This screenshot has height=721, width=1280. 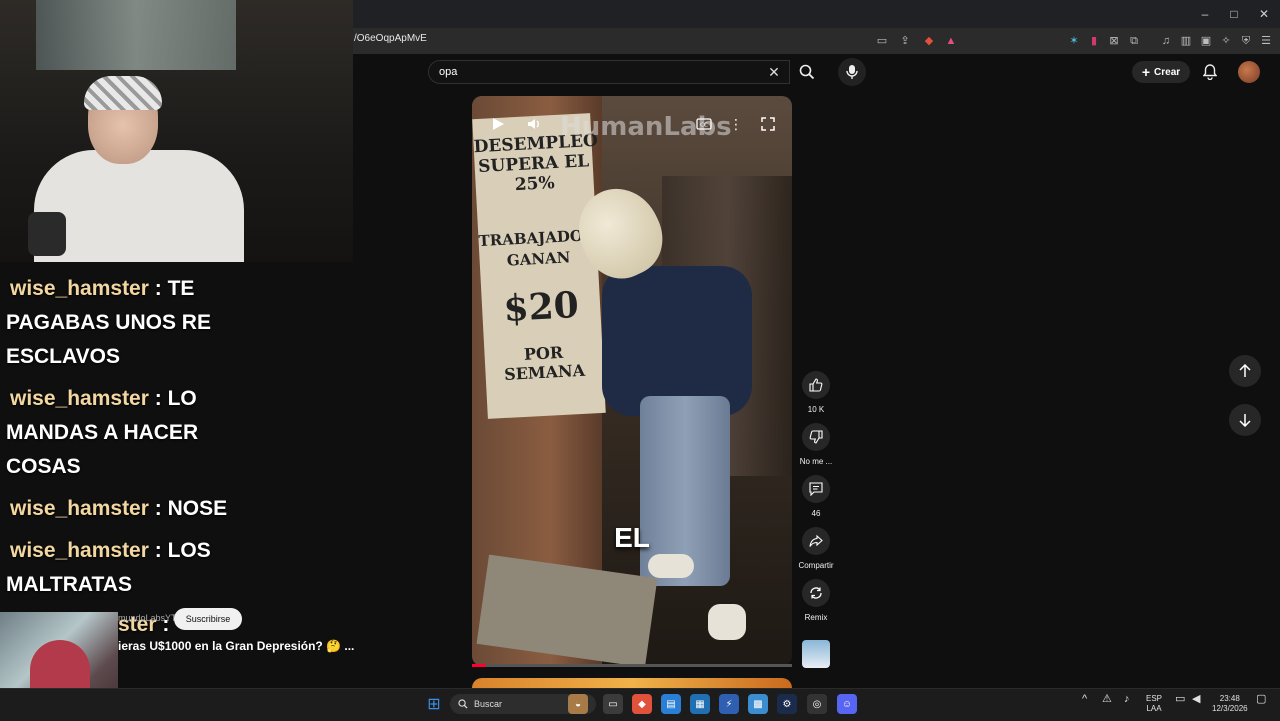 I want to click on discord-icon: ☺, so click(x=847, y=704).